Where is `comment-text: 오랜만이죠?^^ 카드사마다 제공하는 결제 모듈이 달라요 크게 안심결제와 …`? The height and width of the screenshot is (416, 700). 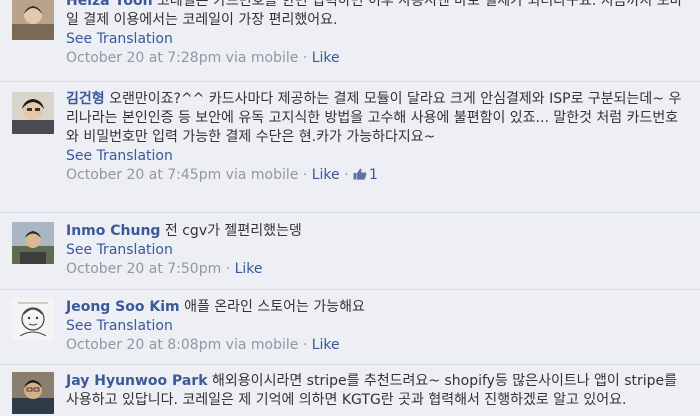
comment-text: 오랜만이죠?^^ 카드사마다 제공하는 결제 모듈이 달라요 크게 안심결제와 … is located at coordinates (374, 118).